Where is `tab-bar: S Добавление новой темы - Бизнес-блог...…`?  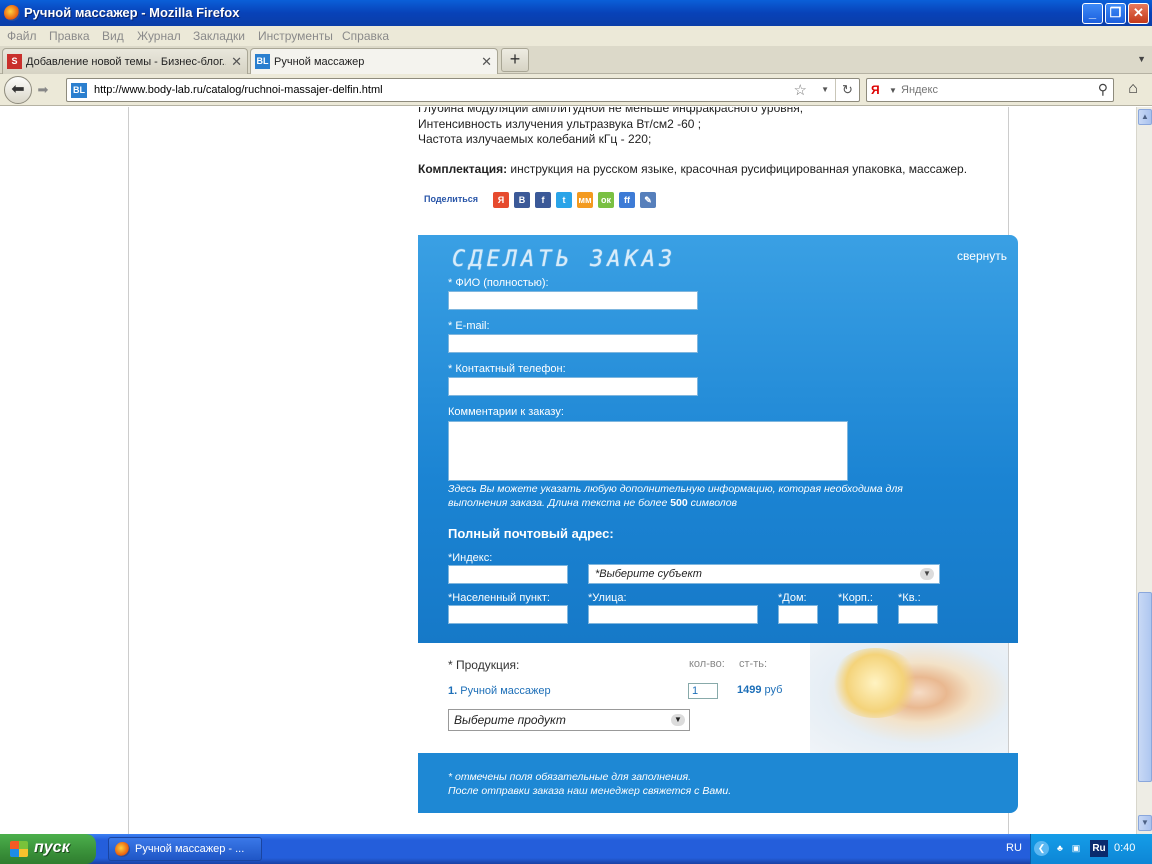
tab-bar: S Добавление новой темы - Бизнес-блог...… is located at coordinates (576, 60).